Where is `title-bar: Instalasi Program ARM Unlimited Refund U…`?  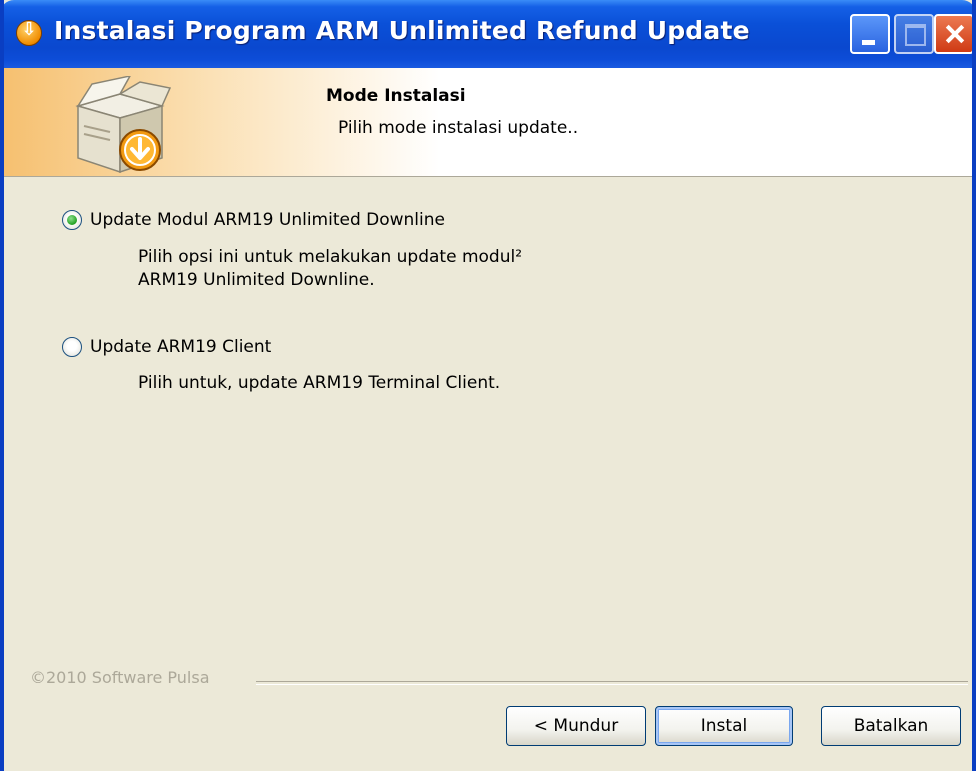 title-bar: Instalasi Program ARM Unlimited Refund U… is located at coordinates (488, 34).